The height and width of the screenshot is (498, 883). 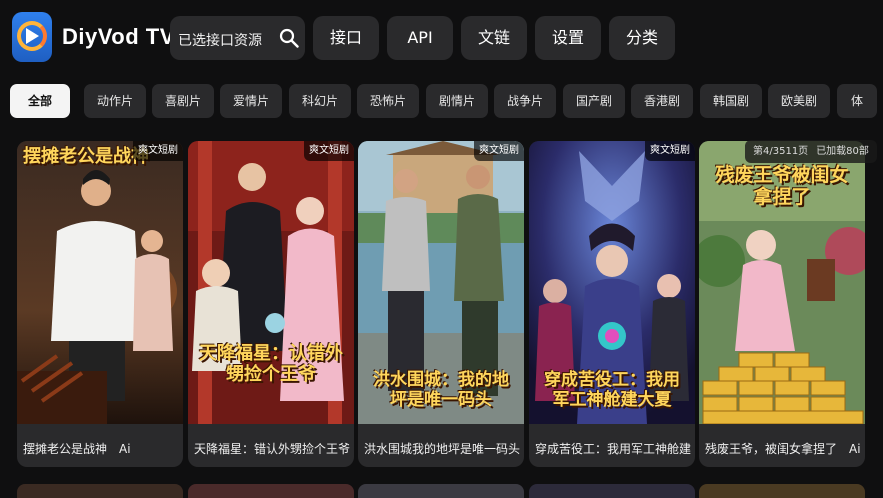 I want to click on poster-title-text: 天降福星：认错外甥捡个王爷, so click(x=271, y=364).